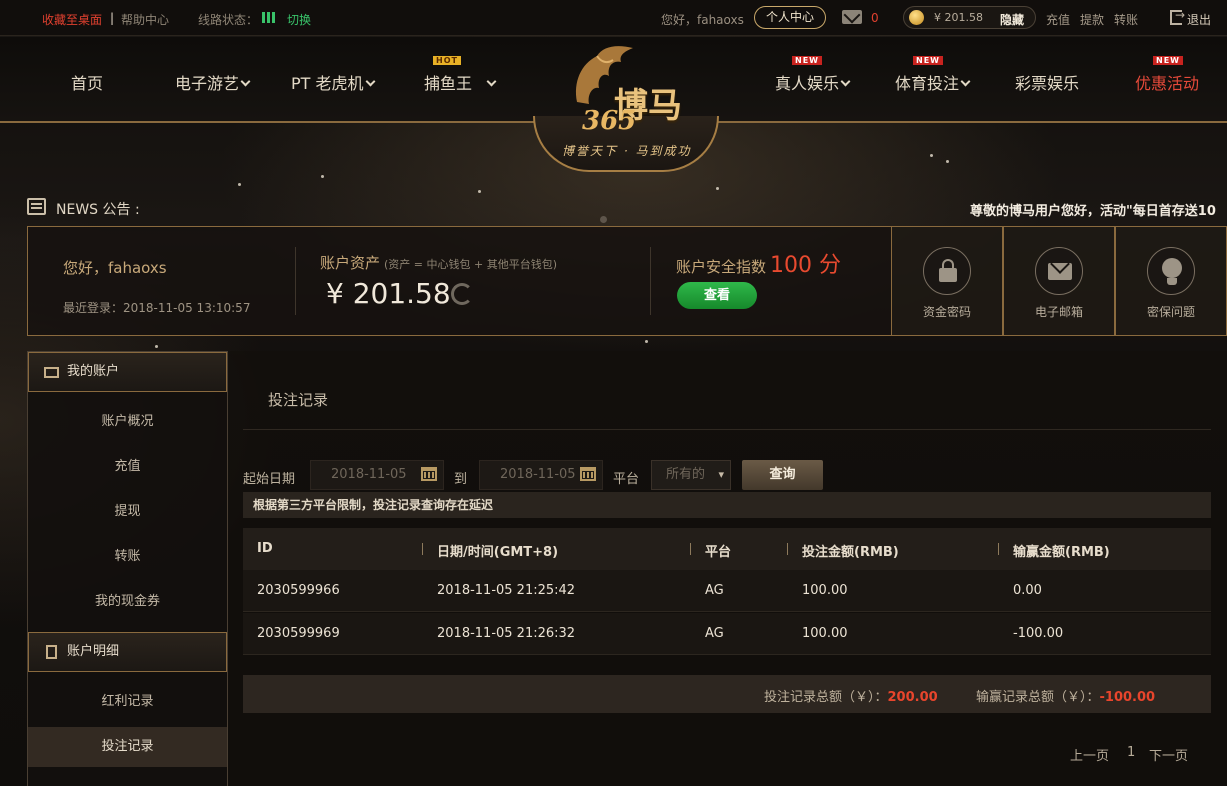  I want to click on nav-electronic-games: 电子游艺, so click(213, 82).